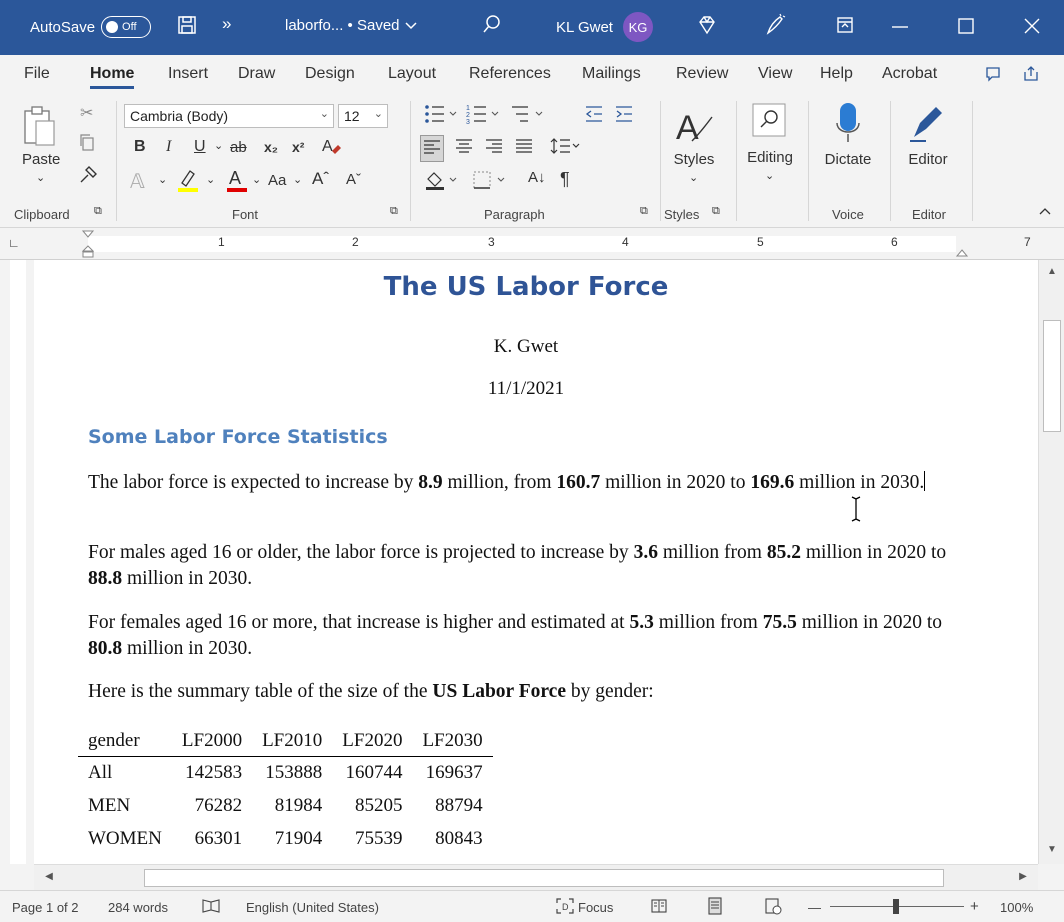 Image resolution: width=1064 pixels, height=922 pixels. Describe the element at coordinates (1045, 211) in the screenshot. I see `collapse-ribbon-icon` at that location.